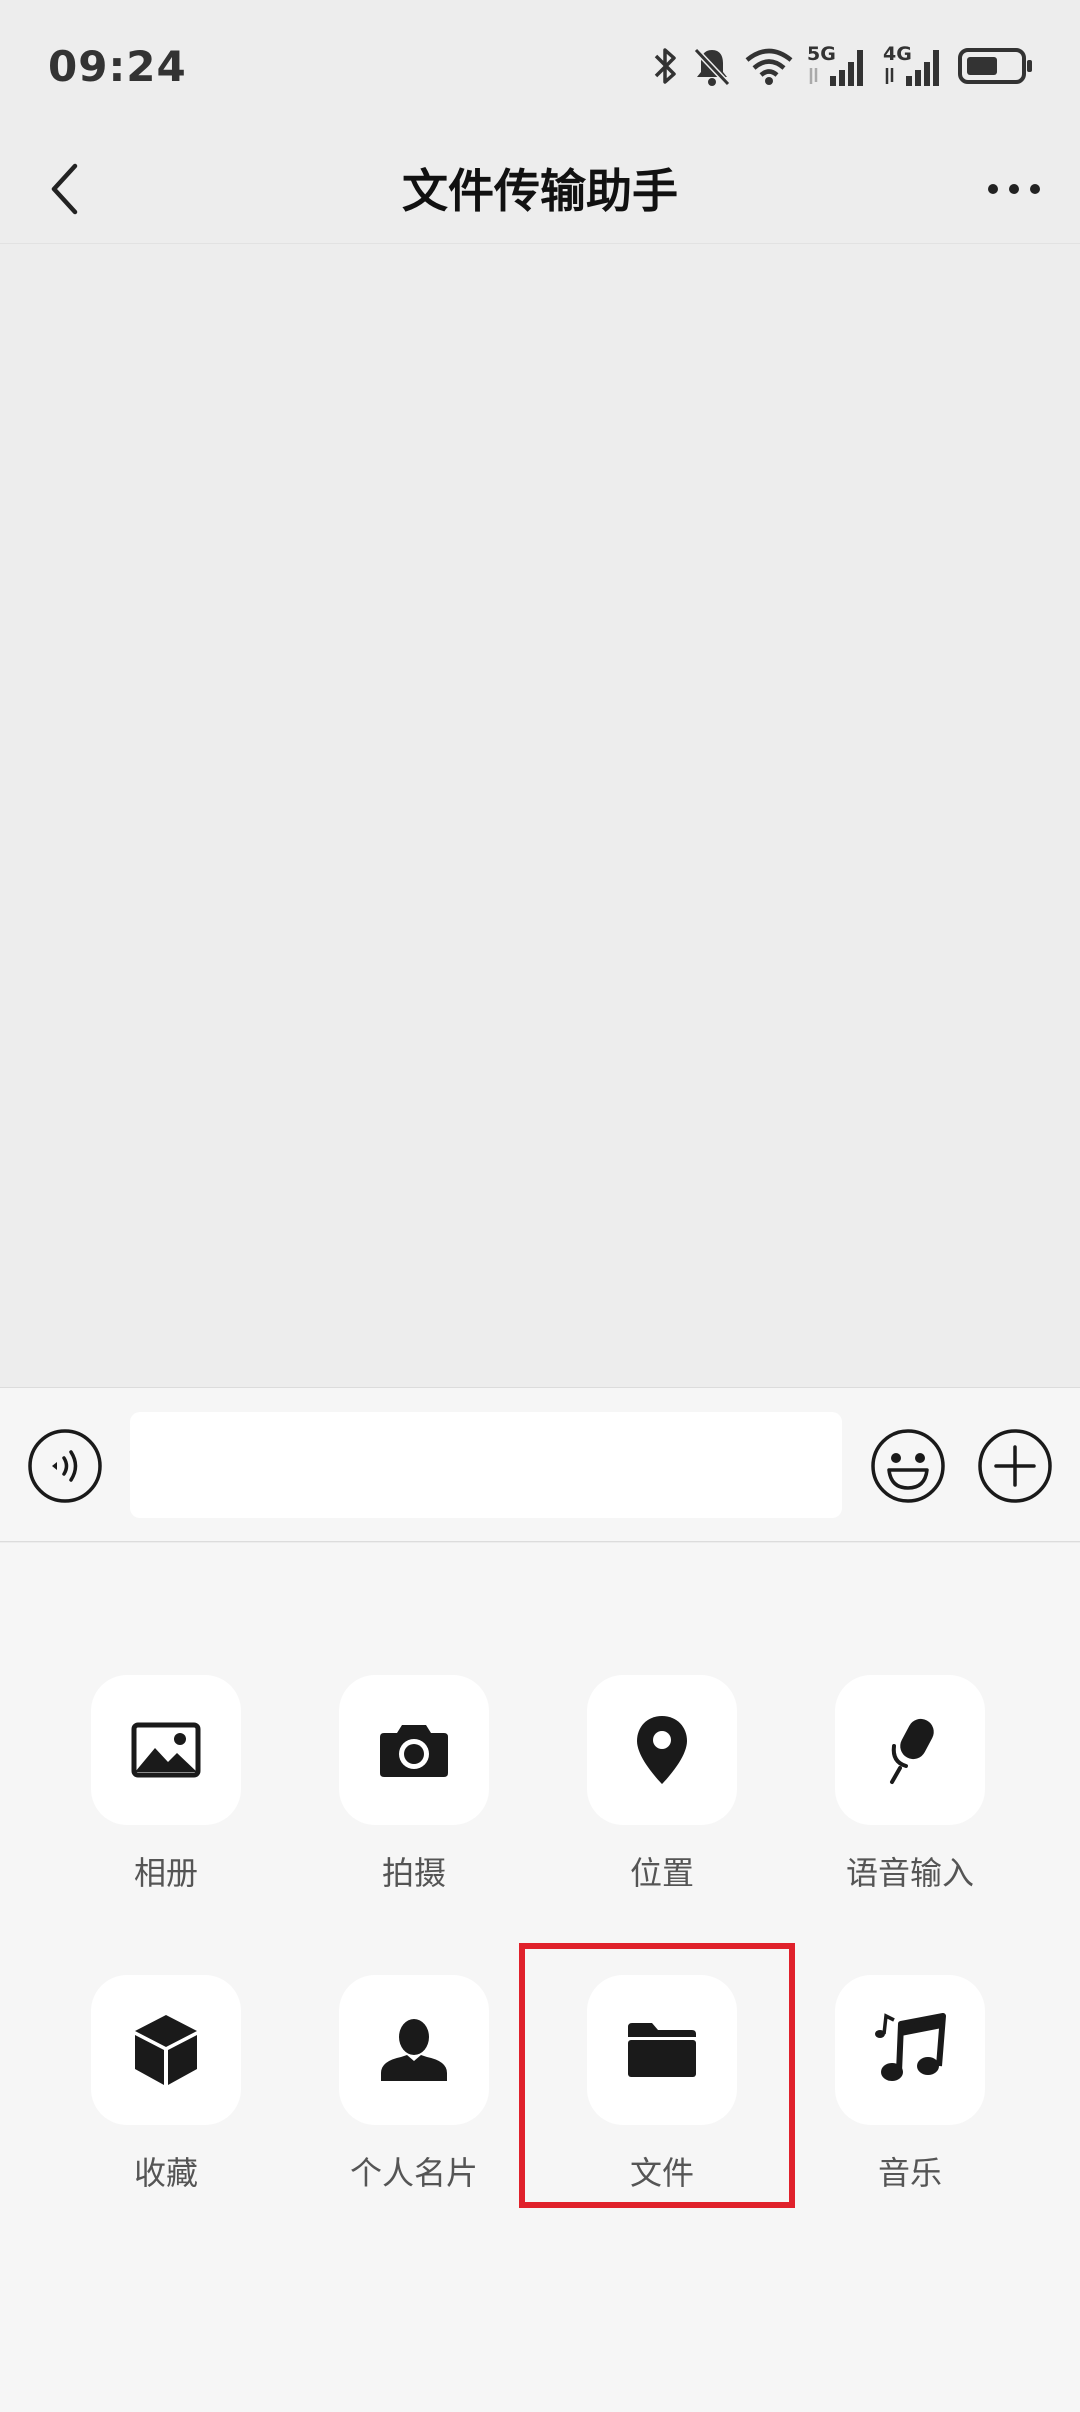 The image size is (1080, 2412). I want to click on tool-label: 个人名片, so click(413, 2173).